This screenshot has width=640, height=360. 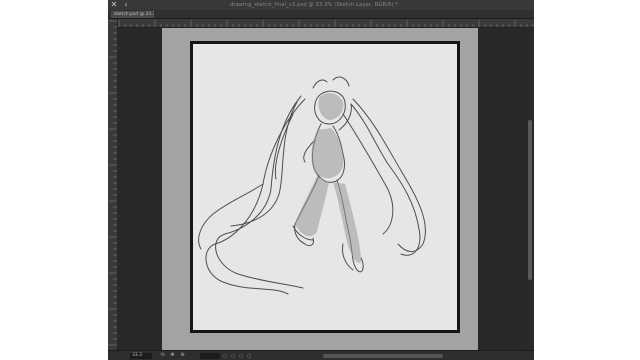 I want to click on horizontal-scroll-thumb, so click(x=383, y=356).